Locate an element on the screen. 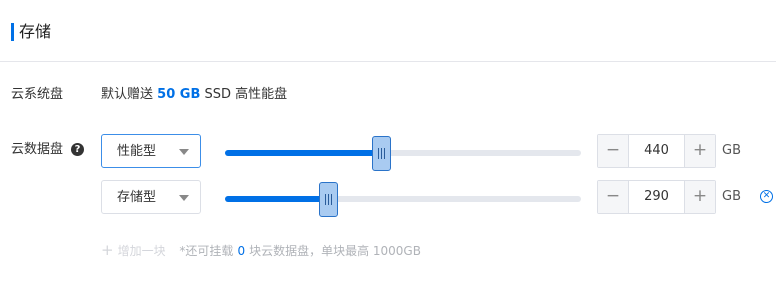  help-icon: ? is located at coordinates (77, 149).